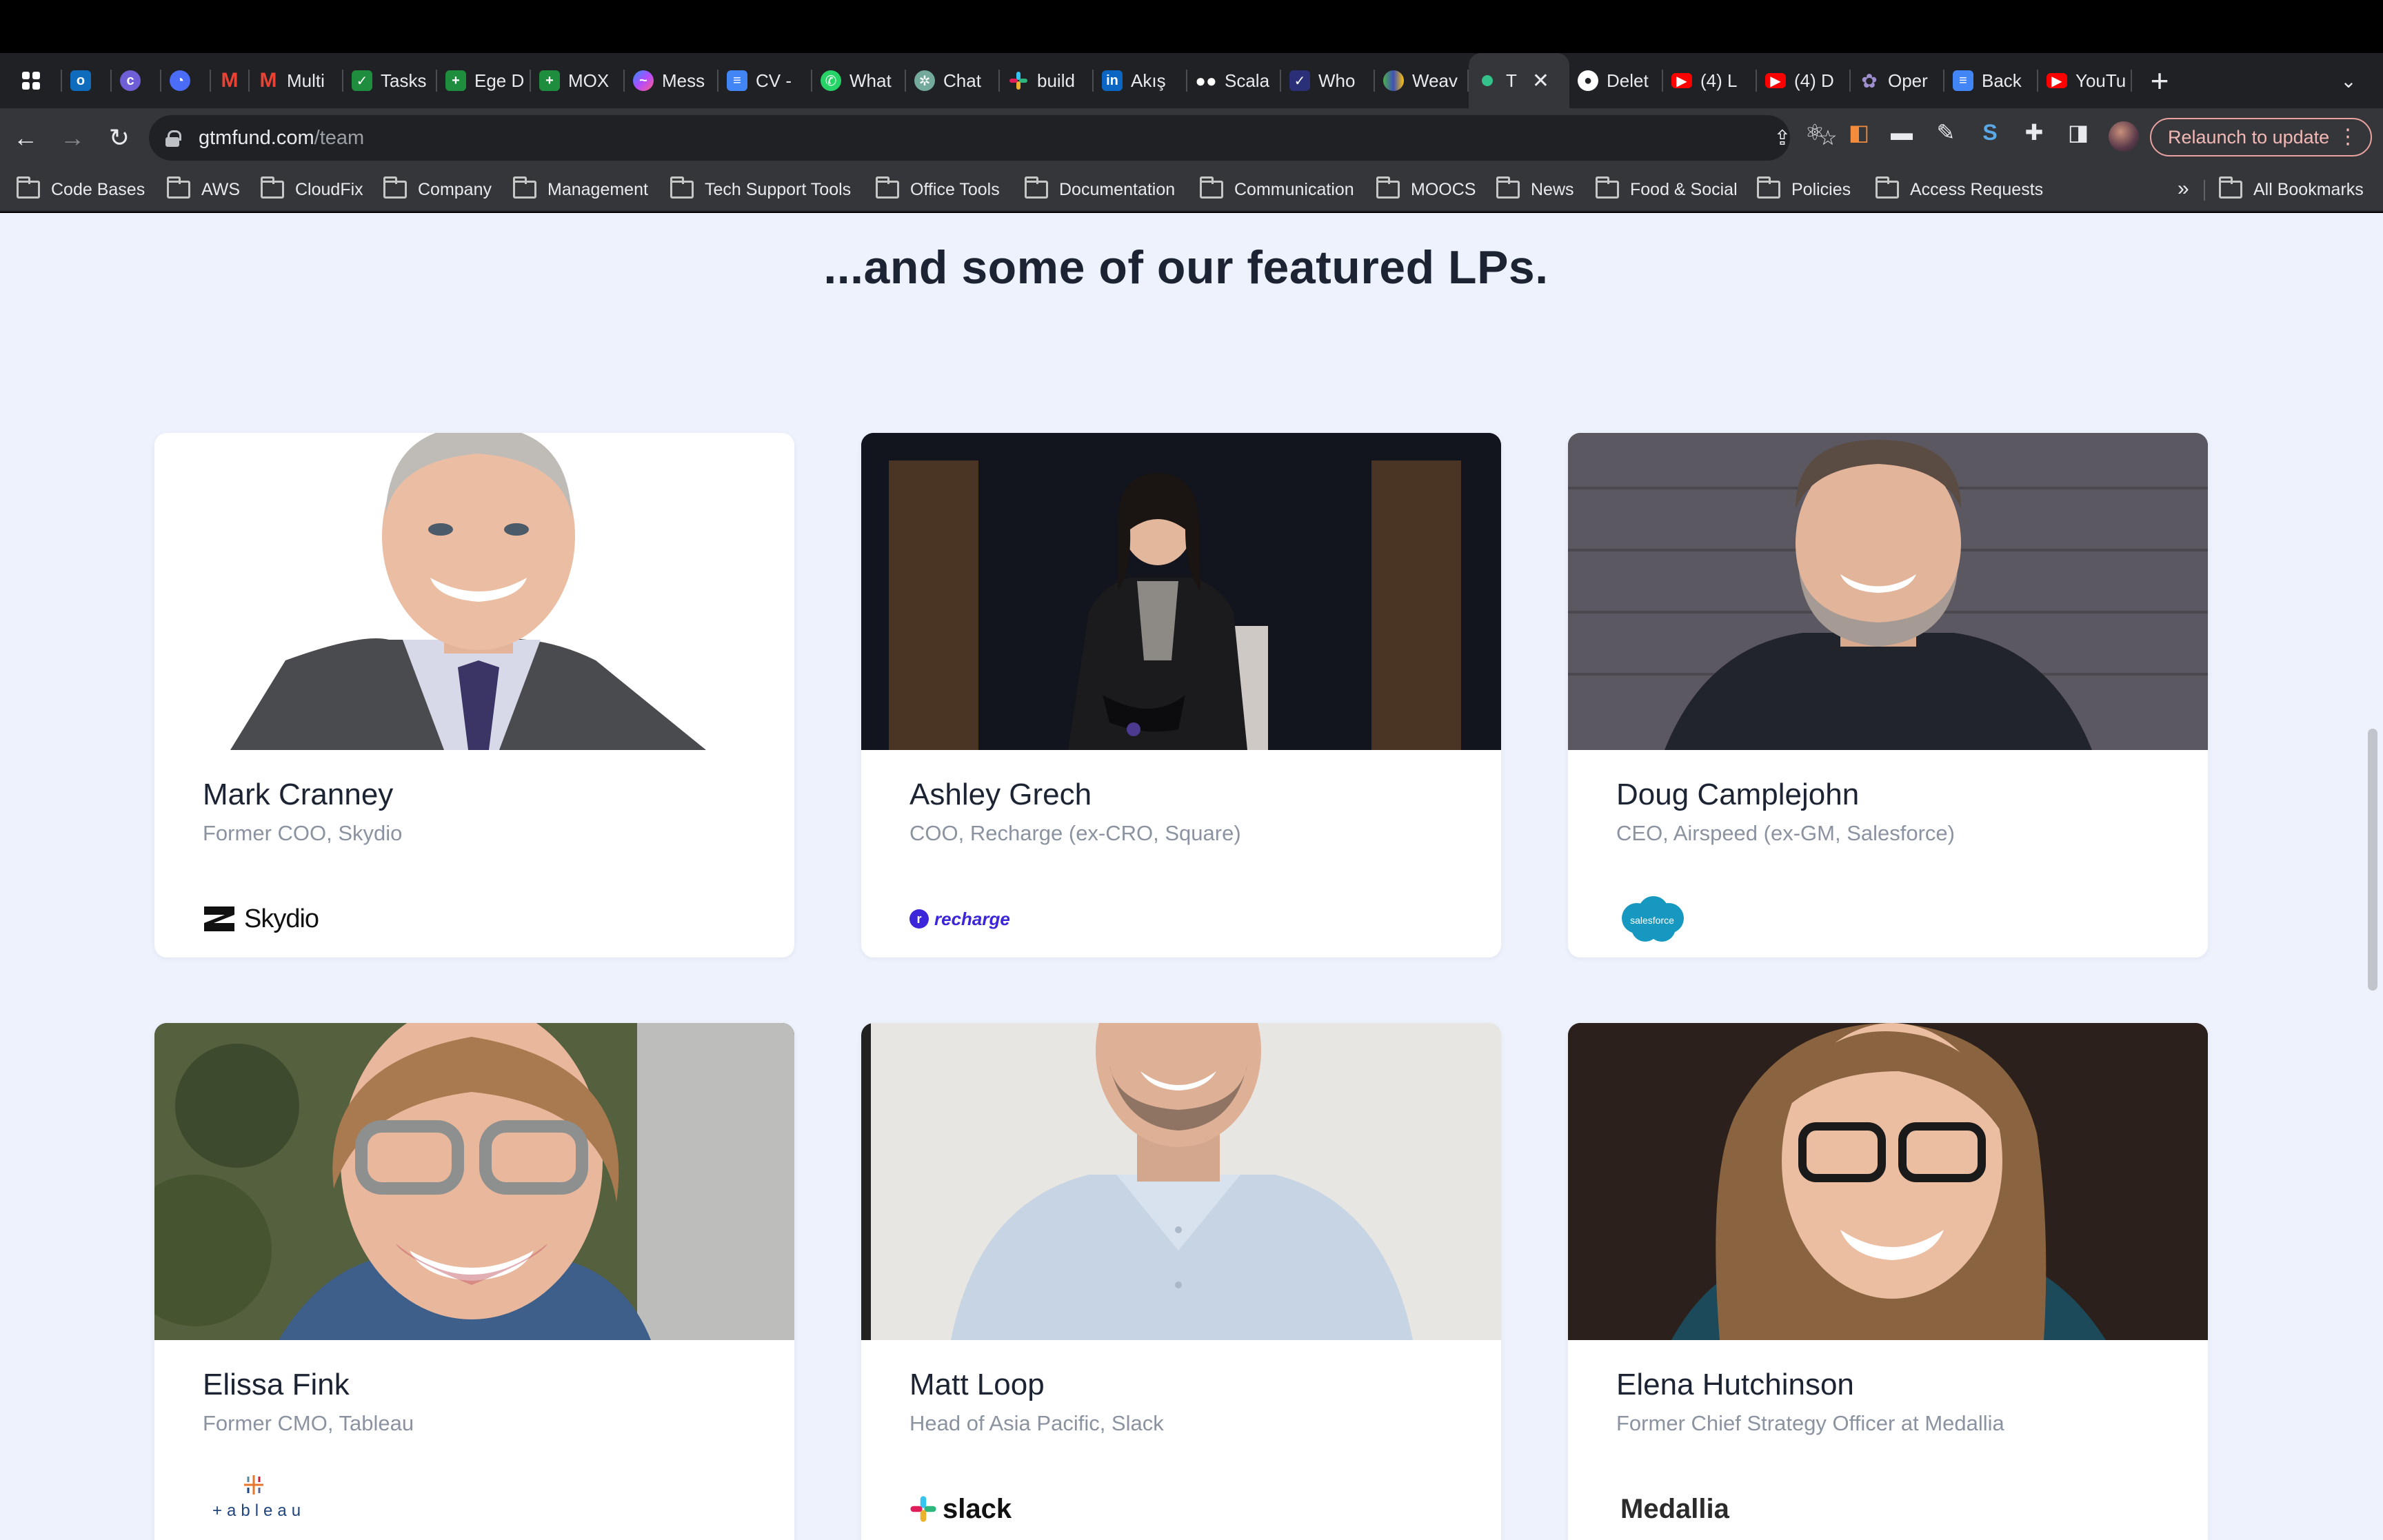 This screenshot has height=1540, width=2383. I want to click on logo-text: slack, so click(977, 1508).